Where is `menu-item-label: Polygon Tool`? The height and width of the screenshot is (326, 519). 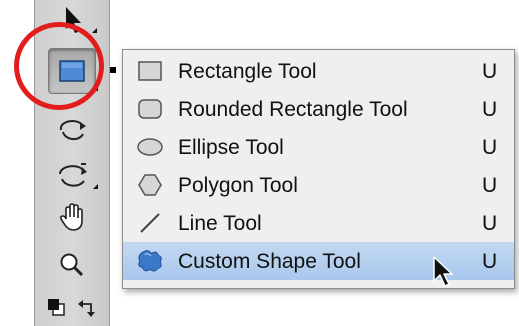
menu-item-label: Polygon Tool is located at coordinates (238, 185).